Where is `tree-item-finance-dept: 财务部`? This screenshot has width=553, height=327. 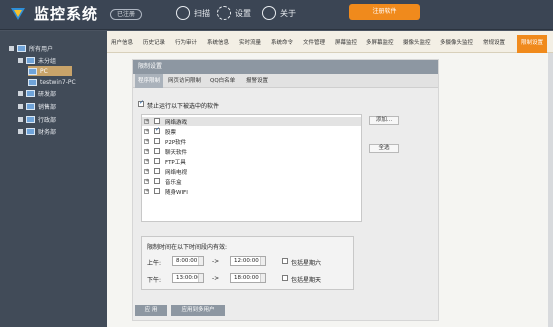
tree-item-finance-dept: 财务部 is located at coordinates (37, 131).